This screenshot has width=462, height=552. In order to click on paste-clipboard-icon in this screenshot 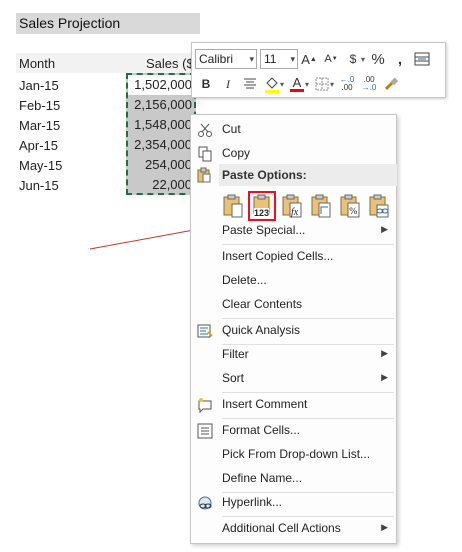, I will do `click(233, 206)`.